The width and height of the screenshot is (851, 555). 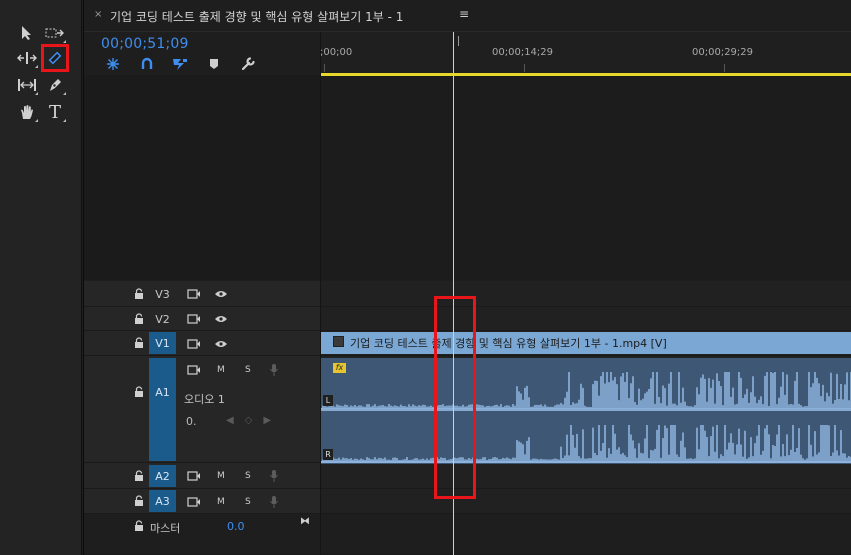 I want to click on close-tab-button: ×, so click(x=98, y=14).